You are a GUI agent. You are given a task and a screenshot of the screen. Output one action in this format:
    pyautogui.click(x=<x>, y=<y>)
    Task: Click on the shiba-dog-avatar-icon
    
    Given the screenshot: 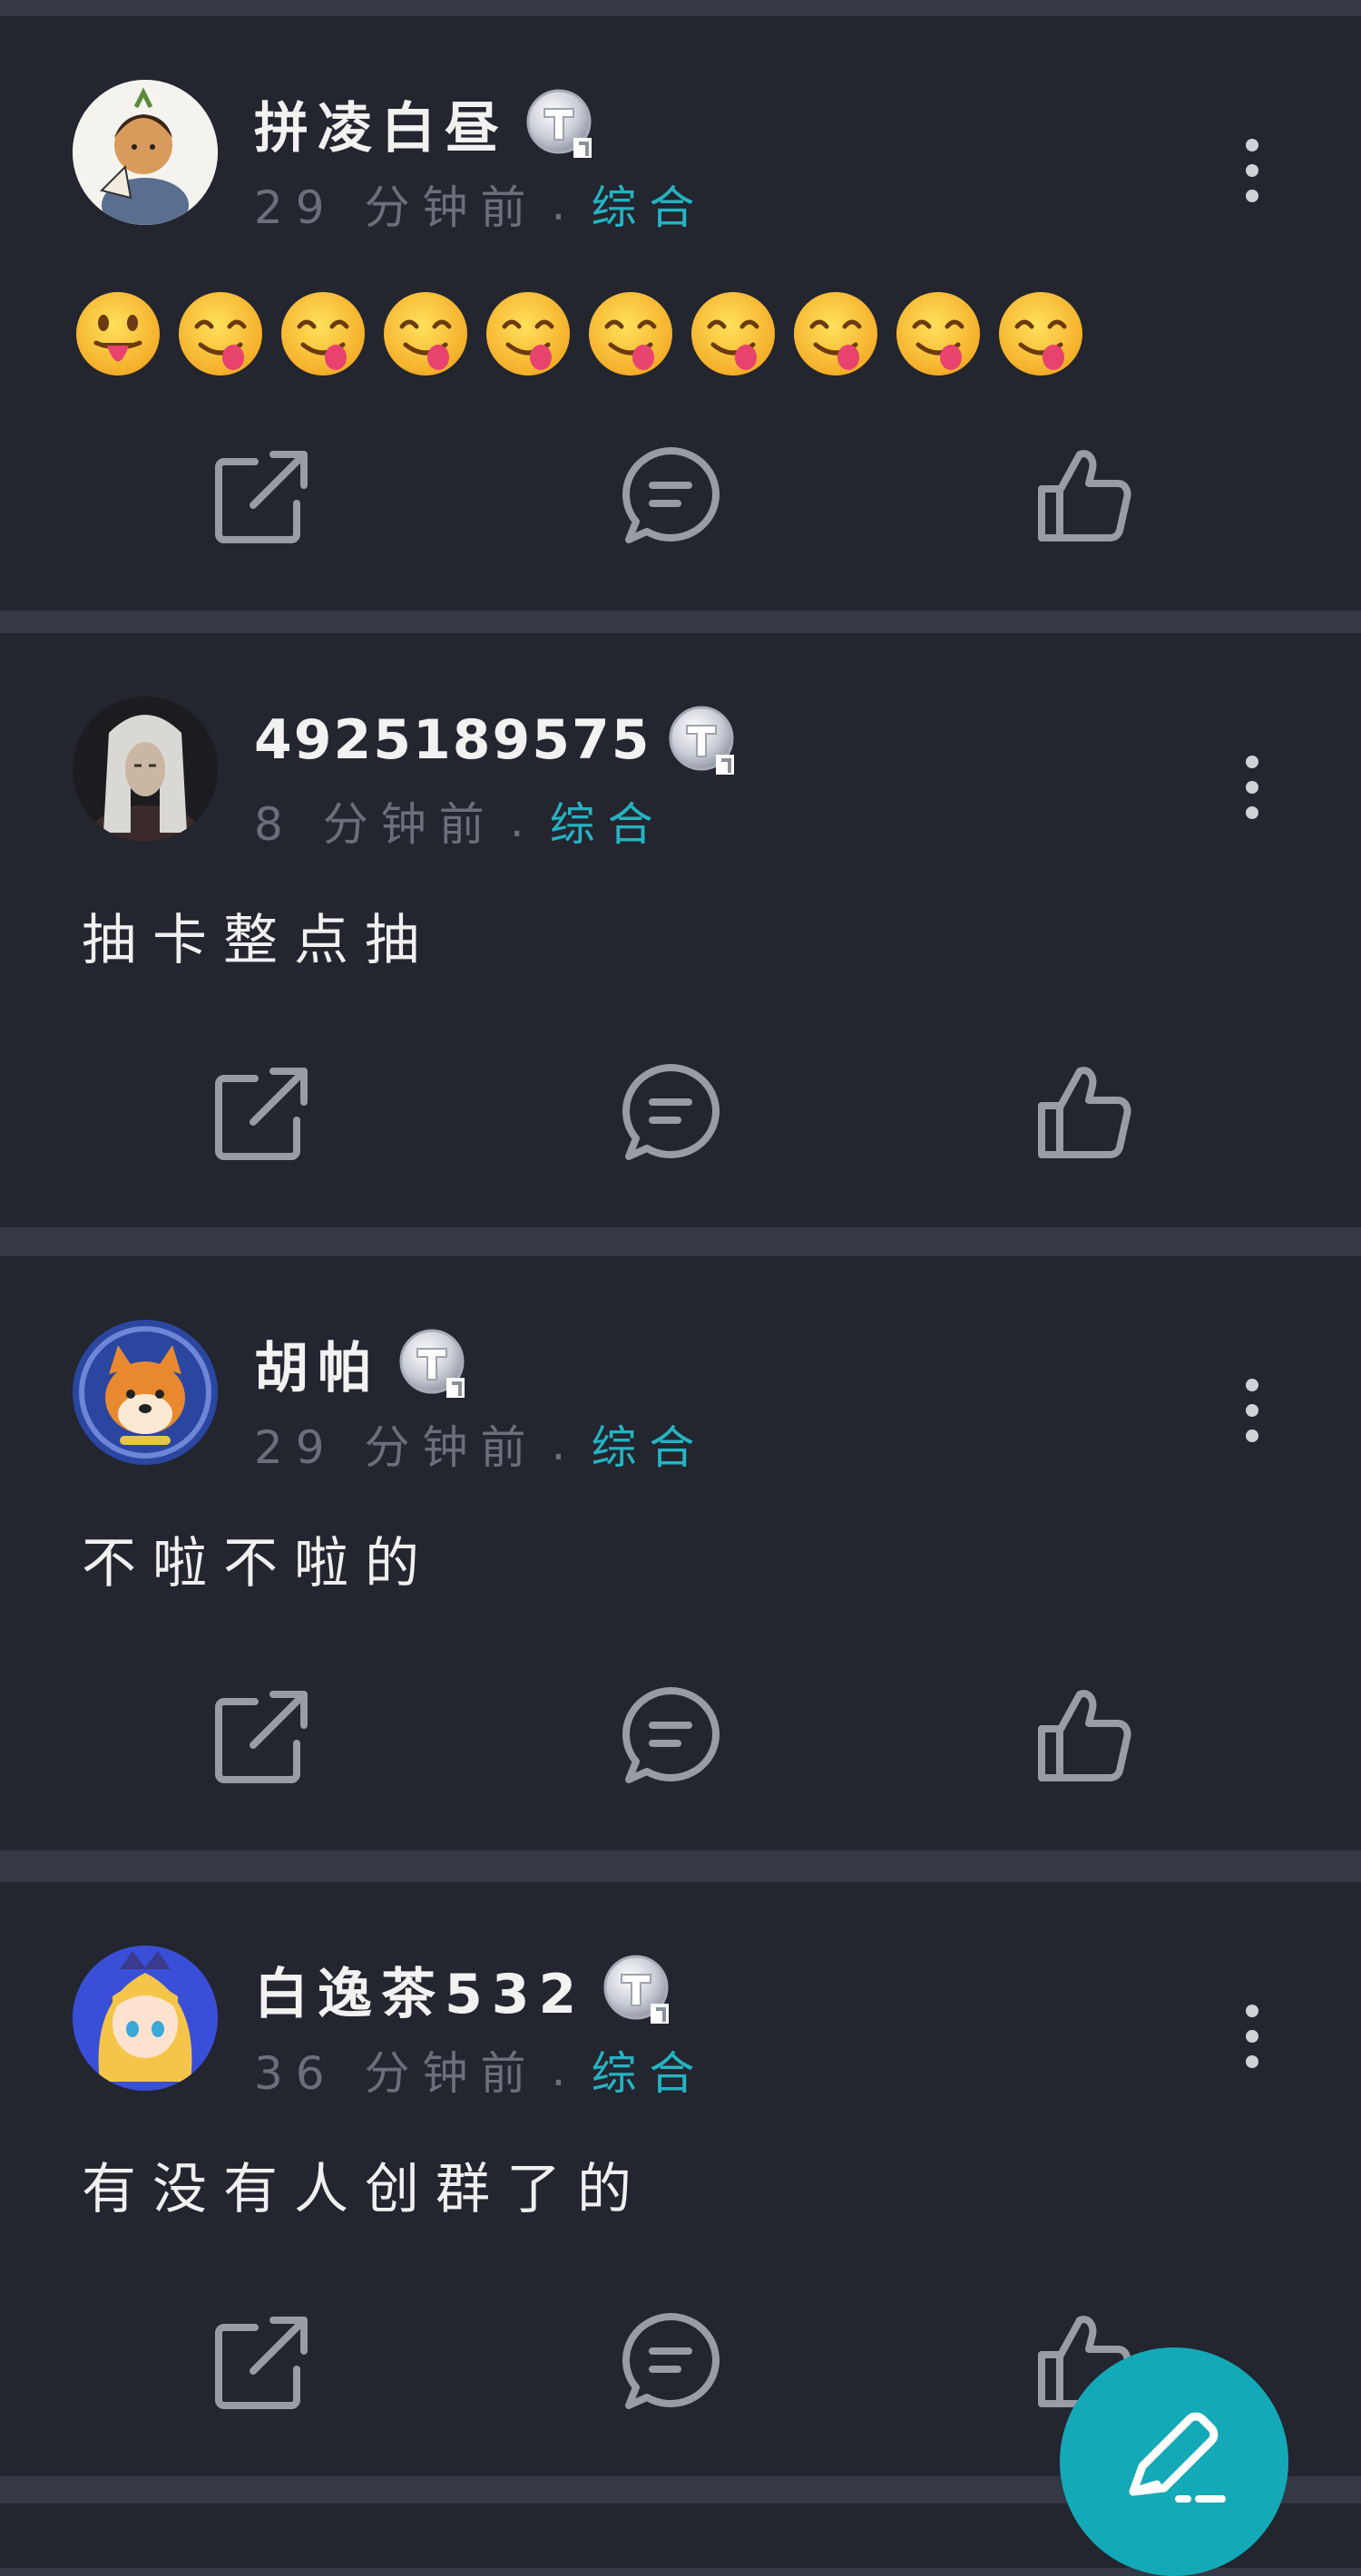 What is the action you would take?
    pyautogui.click(x=145, y=1392)
    